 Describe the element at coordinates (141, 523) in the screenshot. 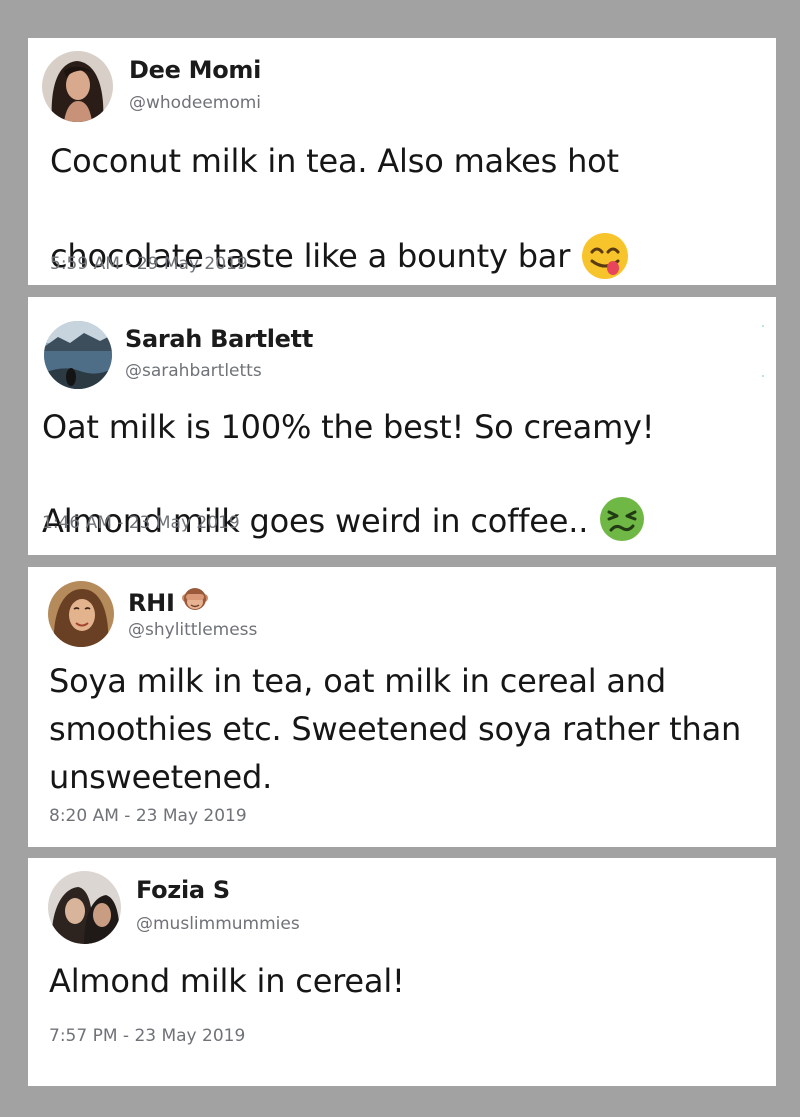

I see `tweet-timestamp: 1:46 AM - 23 May 2019` at that location.